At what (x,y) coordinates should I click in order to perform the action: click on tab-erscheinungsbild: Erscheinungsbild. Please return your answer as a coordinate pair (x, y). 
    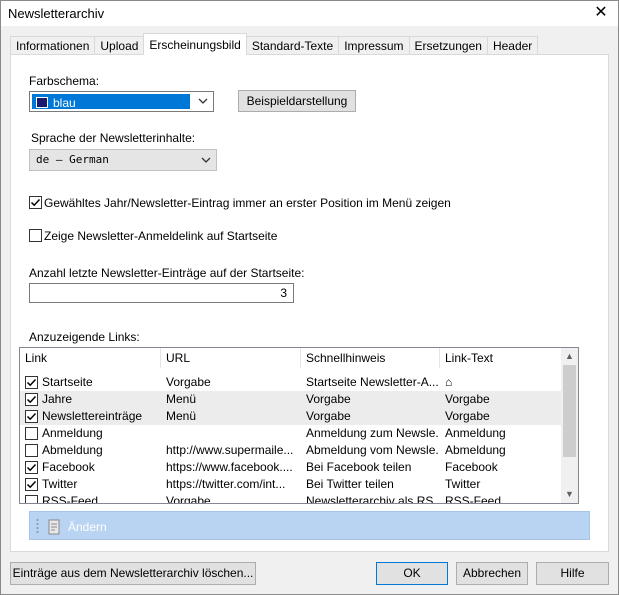
    Looking at the image, I should click on (195, 44).